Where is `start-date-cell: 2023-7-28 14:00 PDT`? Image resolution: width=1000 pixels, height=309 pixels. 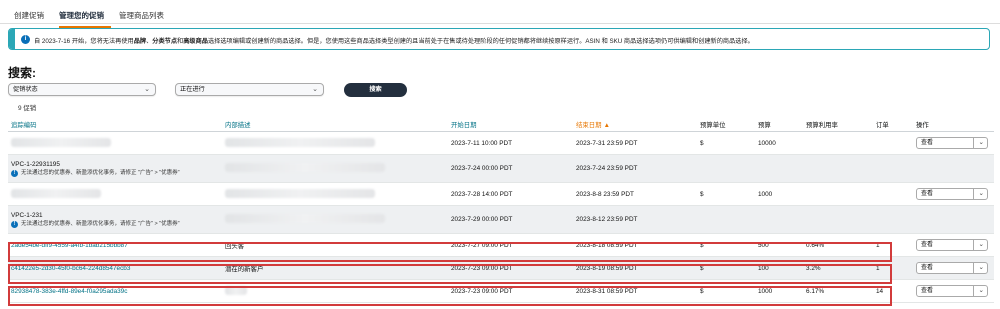 start-date-cell: 2023-7-28 14:00 PDT is located at coordinates (510, 194).